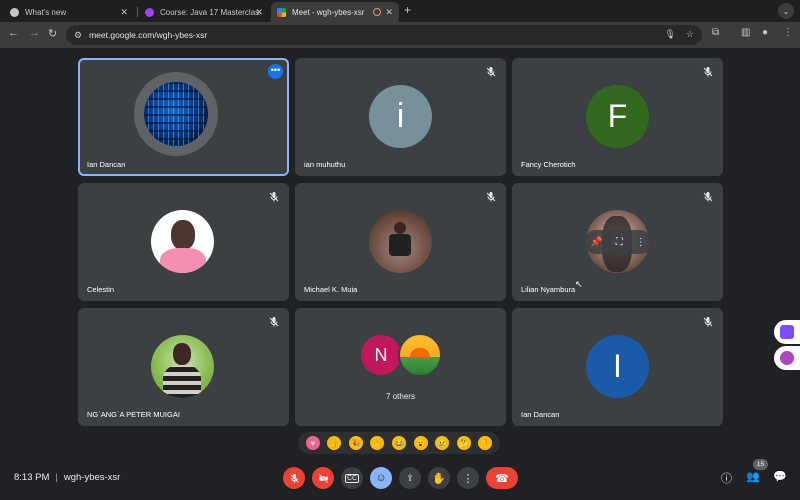  What do you see at coordinates (78, 35) in the screenshot?
I see `site-info-icon: ⚙` at bounding box center [78, 35].